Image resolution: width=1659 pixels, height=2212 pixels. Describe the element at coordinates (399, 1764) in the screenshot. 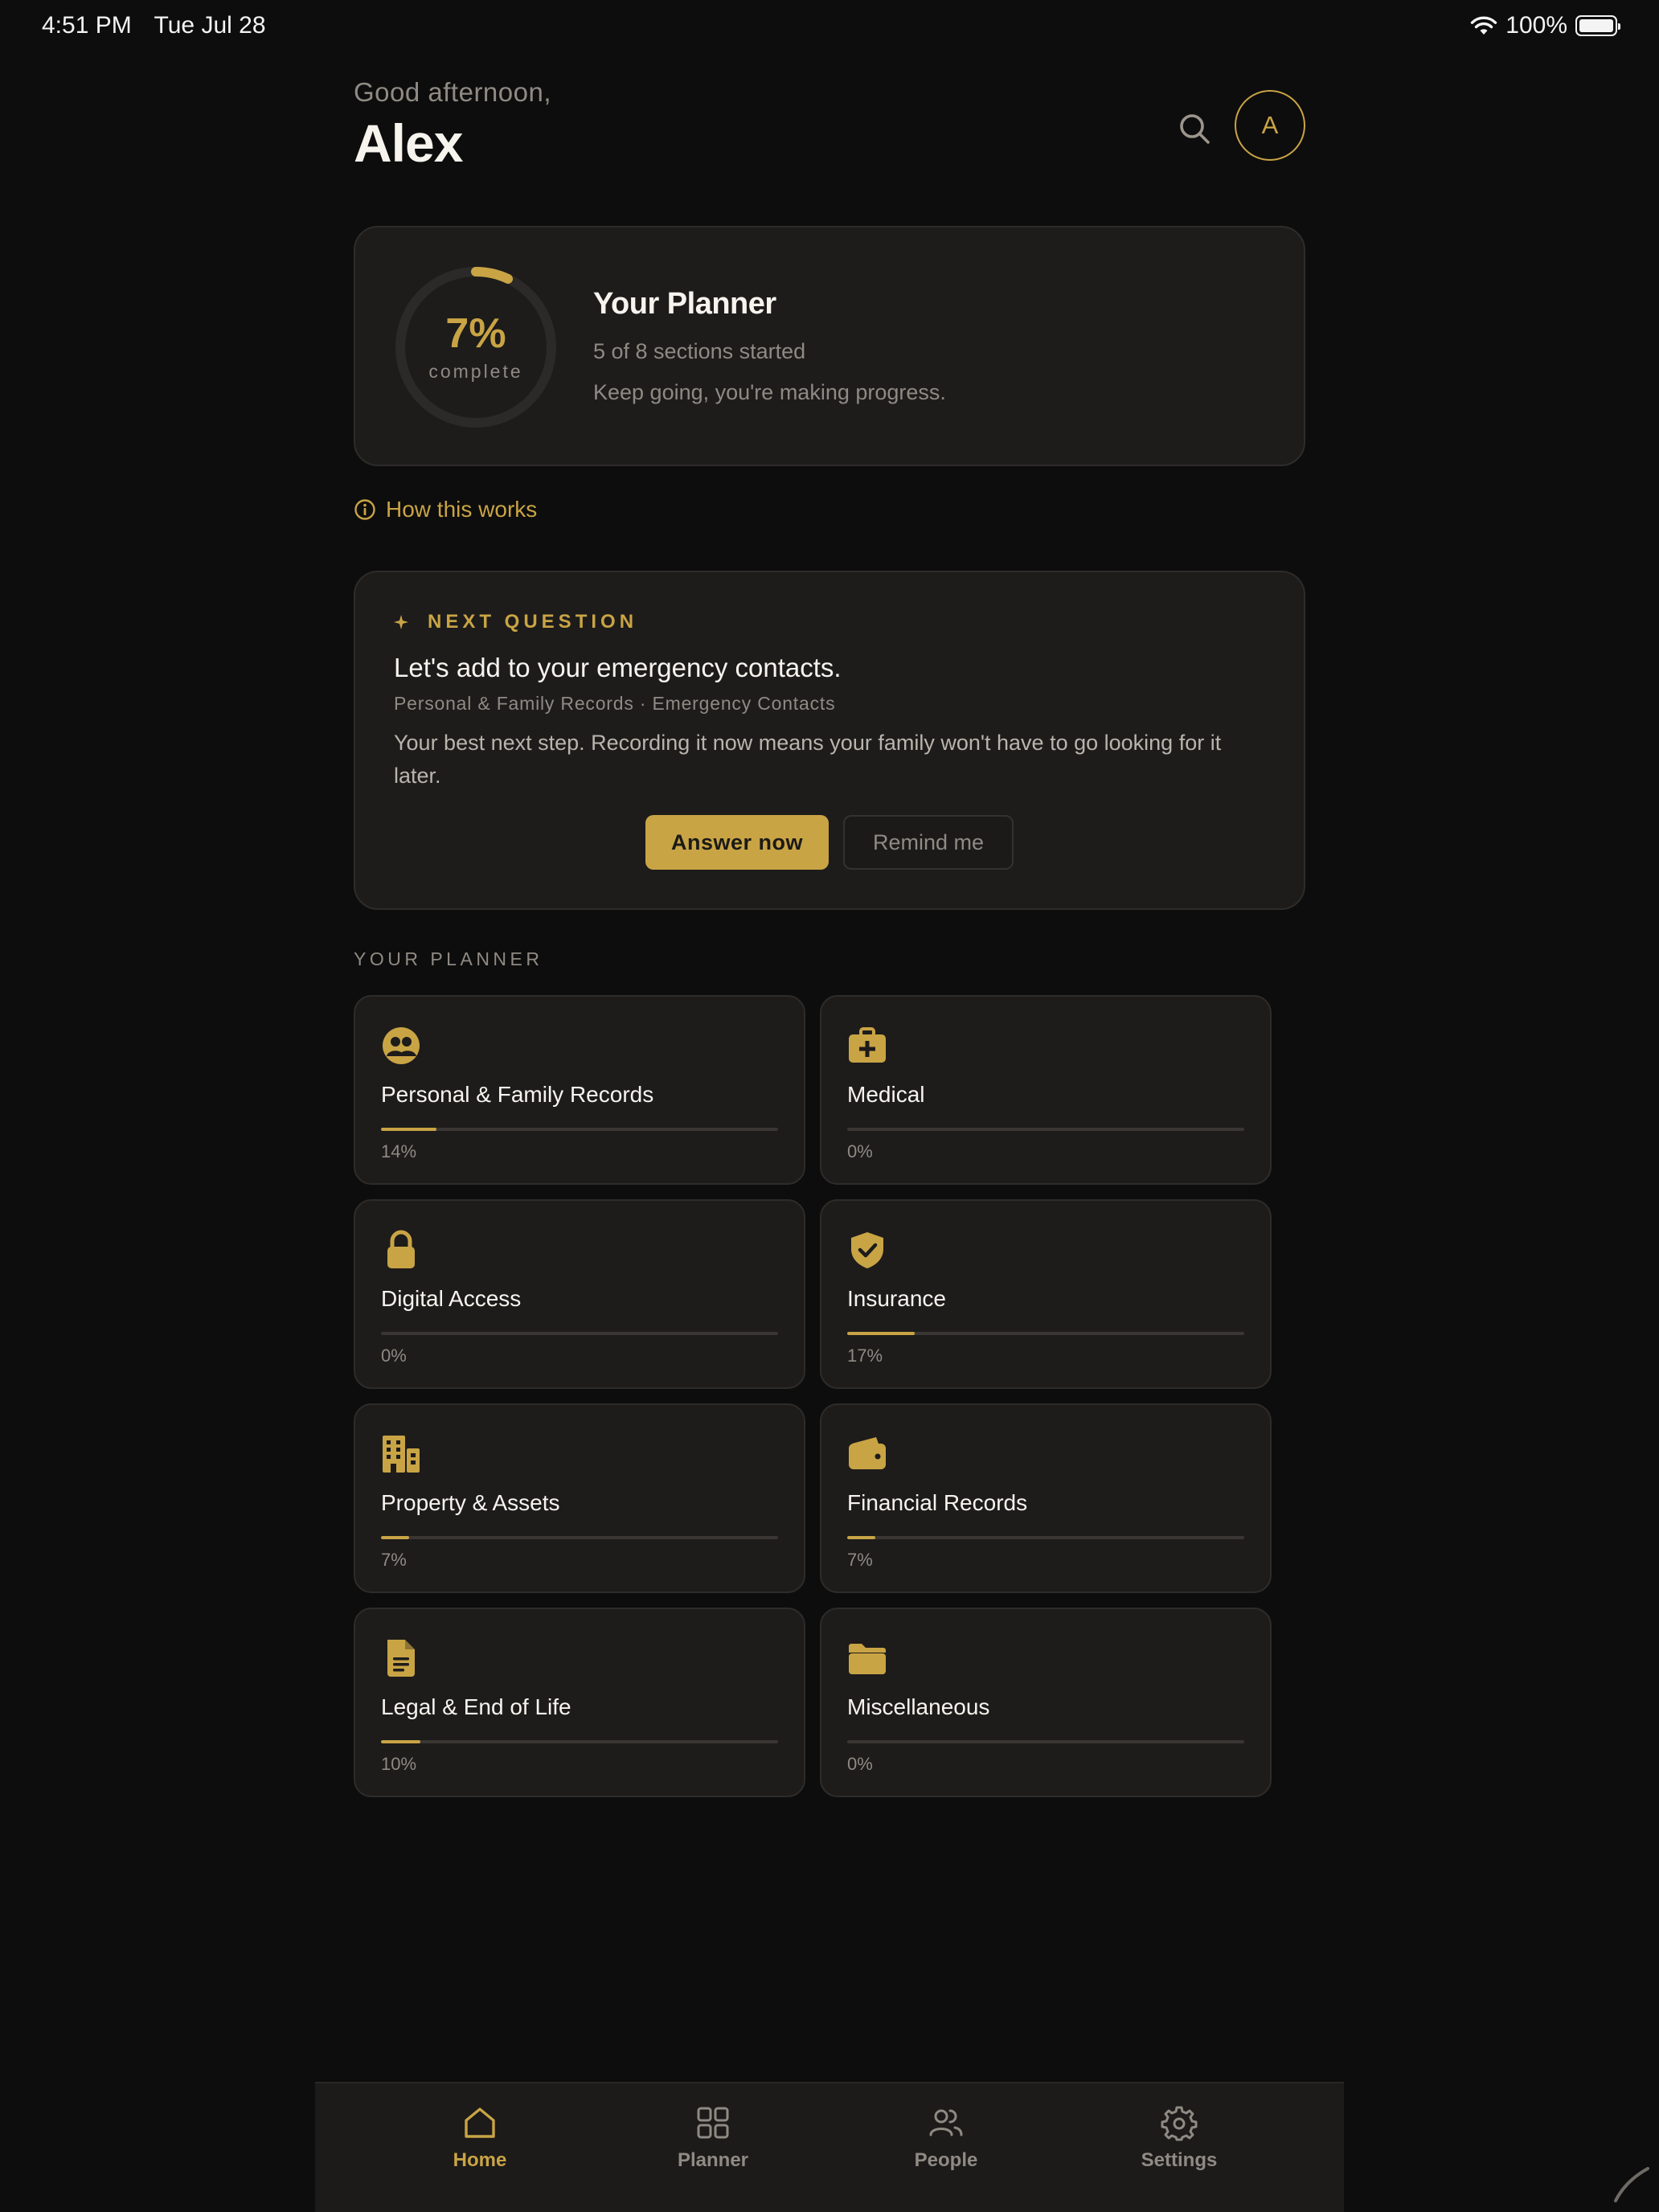

I see `section-percent: 10%` at that location.